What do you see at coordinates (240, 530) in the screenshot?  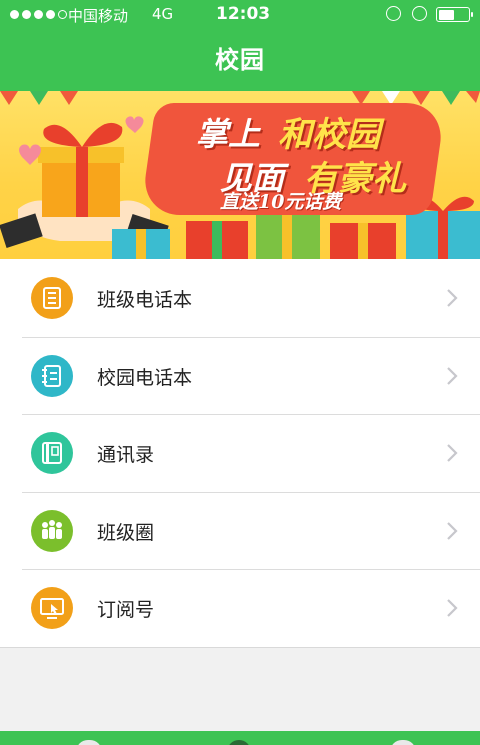 I see `menu-item-class-circle: 班级圈` at bounding box center [240, 530].